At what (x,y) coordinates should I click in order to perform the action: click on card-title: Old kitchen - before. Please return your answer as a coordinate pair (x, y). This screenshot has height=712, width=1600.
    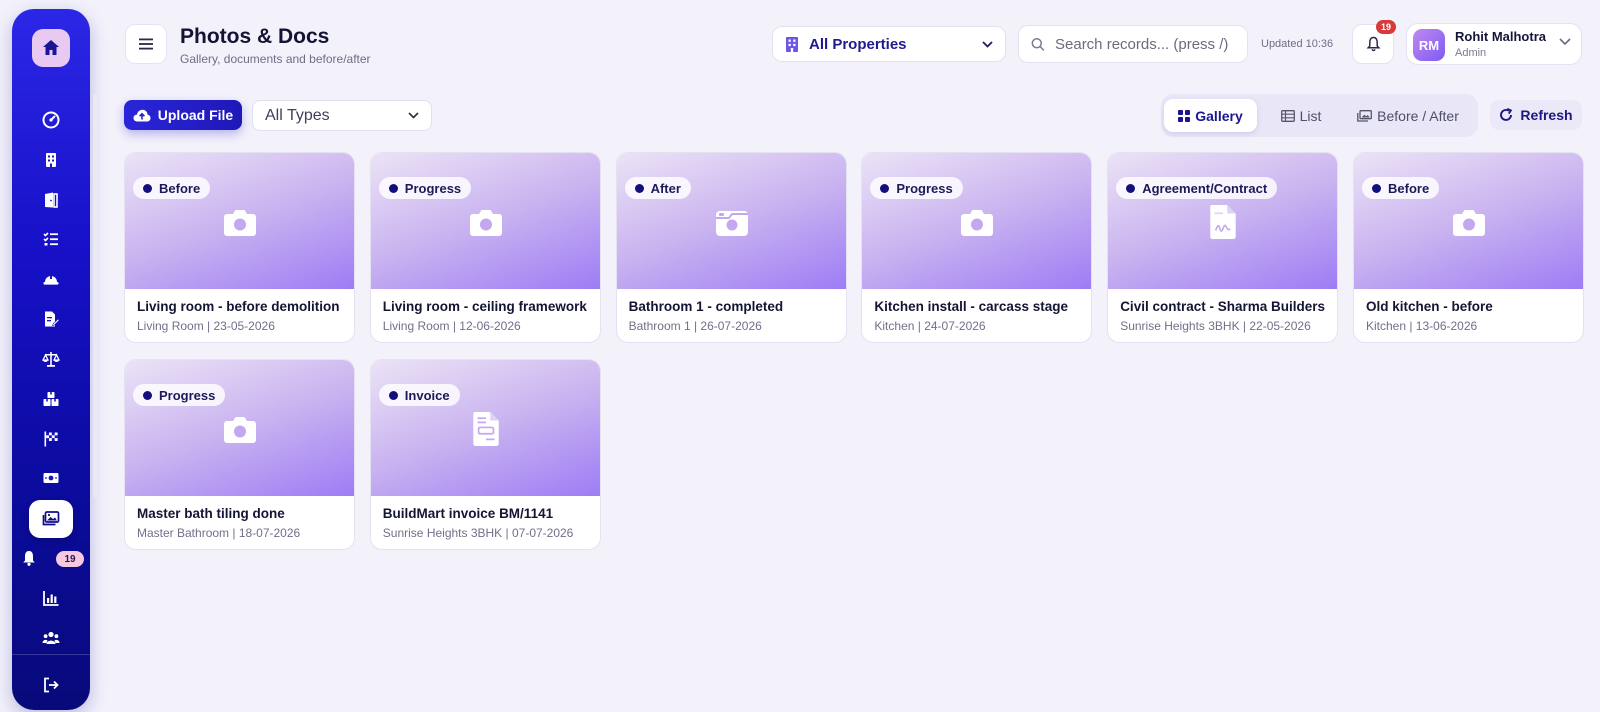
    Looking at the image, I should click on (1429, 306).